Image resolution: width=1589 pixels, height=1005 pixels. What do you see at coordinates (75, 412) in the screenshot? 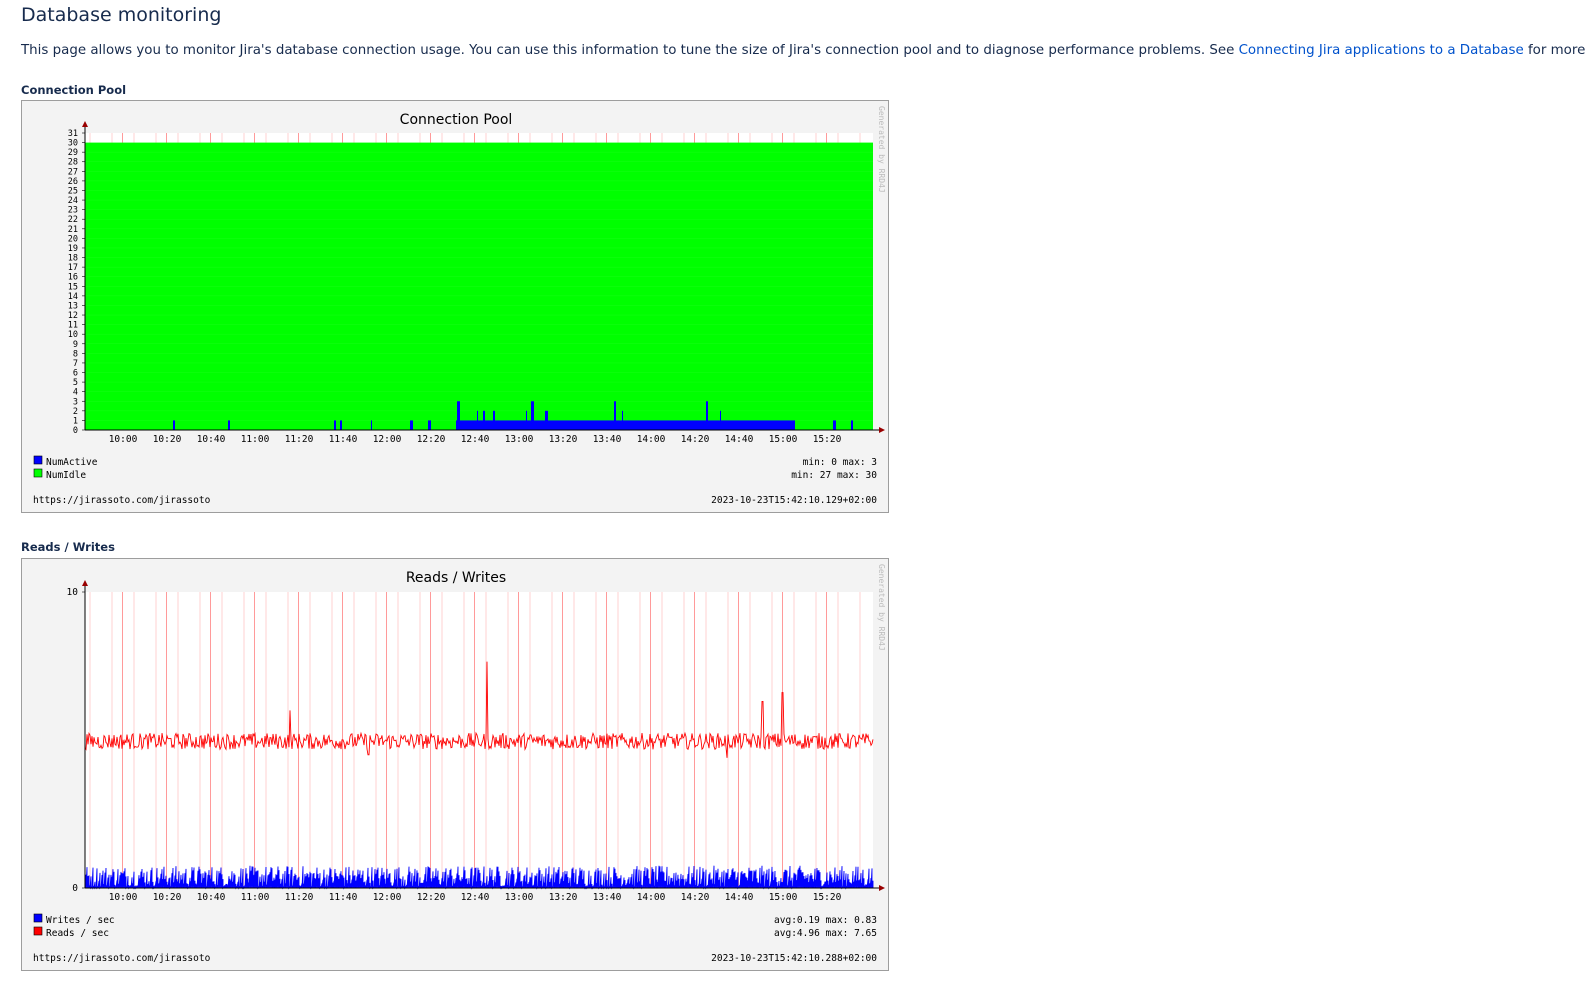
I see `y-tick-label: 2` at bounding box center [75, 412].